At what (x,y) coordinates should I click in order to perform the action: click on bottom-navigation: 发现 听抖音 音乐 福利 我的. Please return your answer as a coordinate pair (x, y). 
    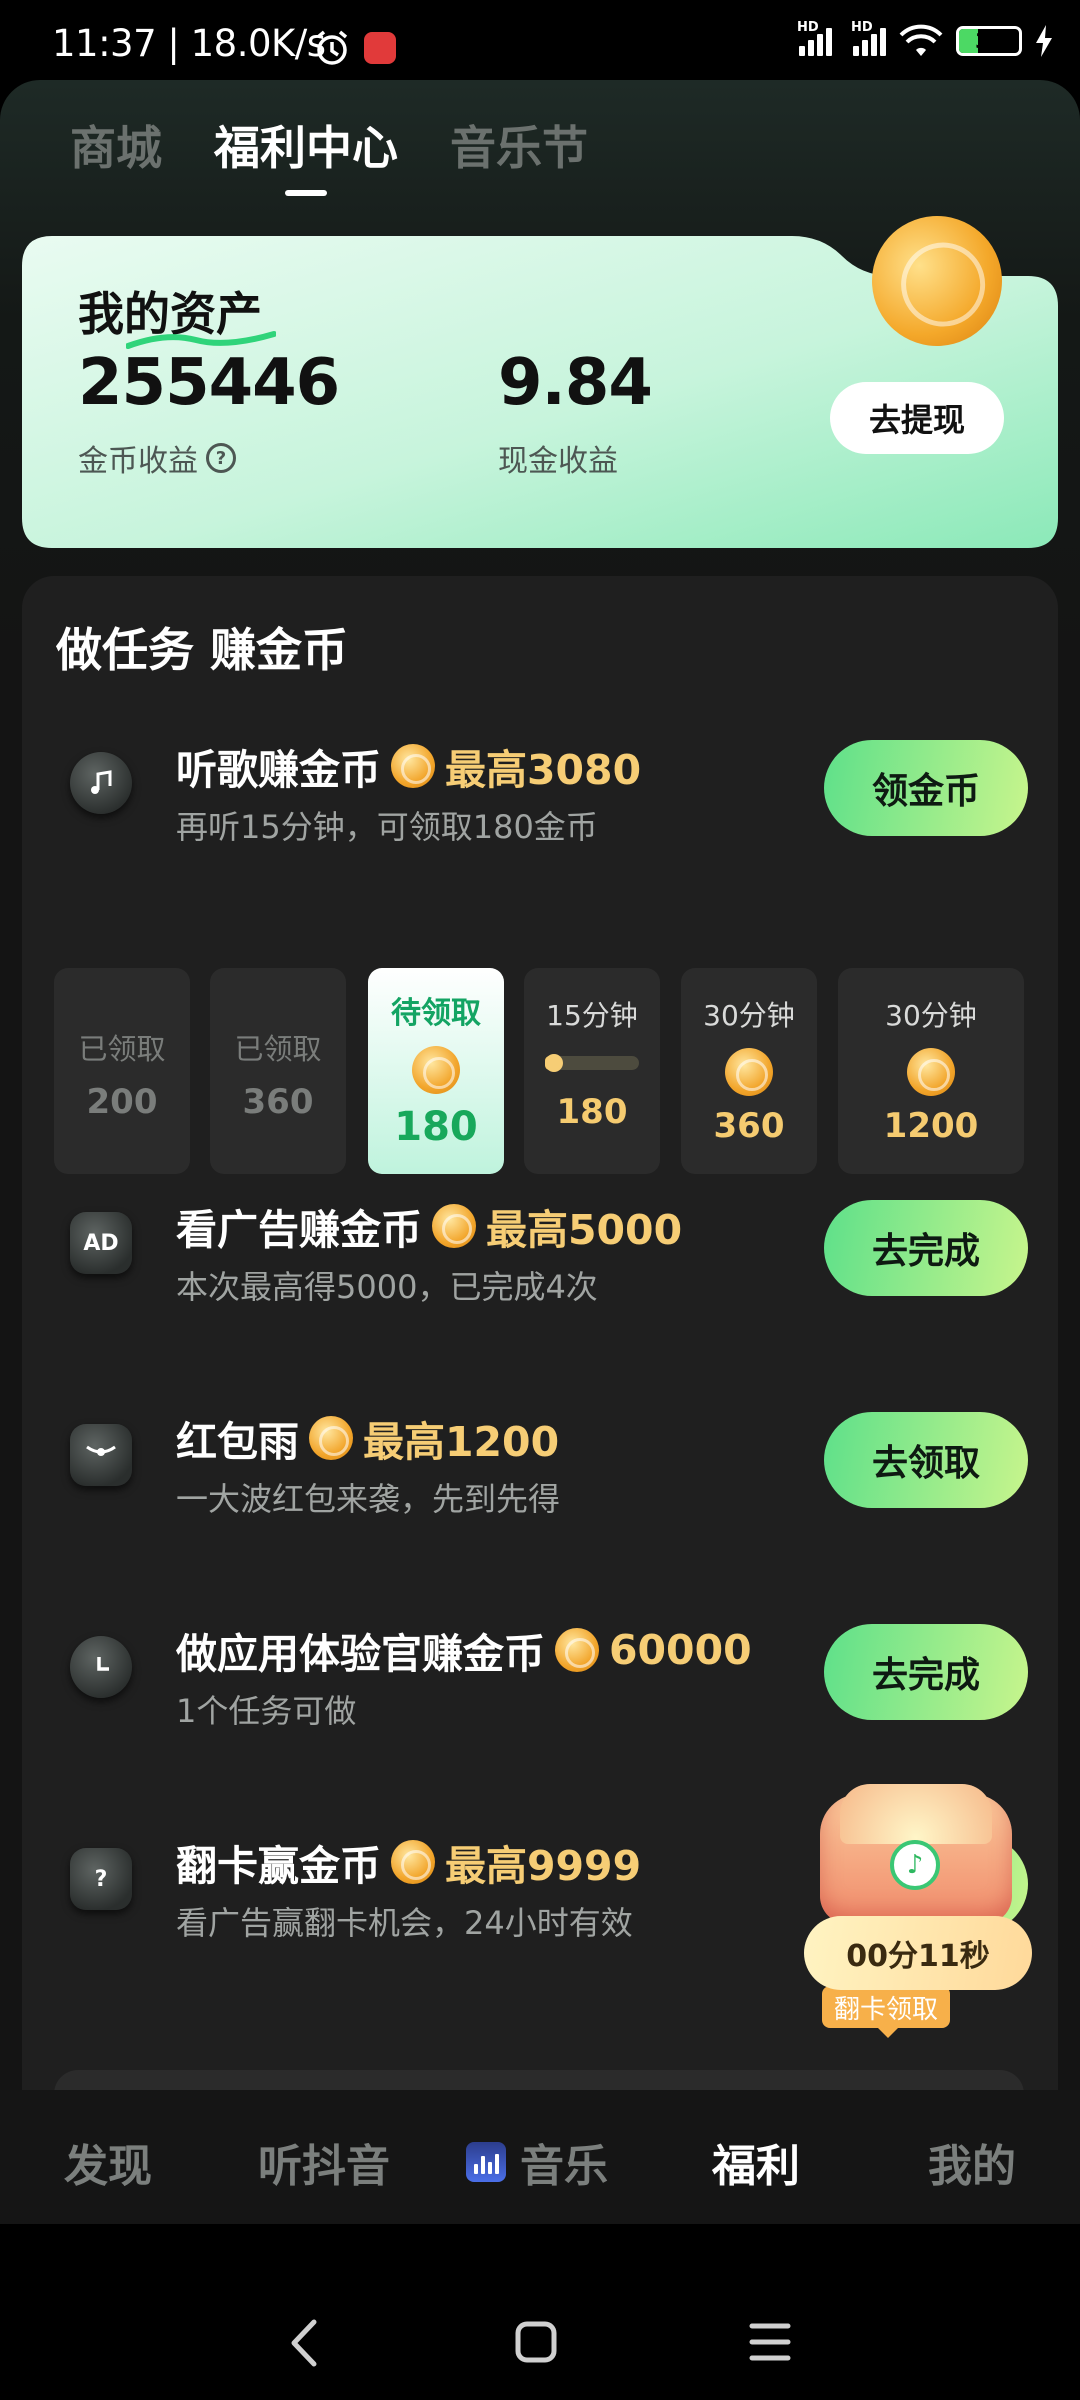
    Looking at the image, I should click on (540, 2157).